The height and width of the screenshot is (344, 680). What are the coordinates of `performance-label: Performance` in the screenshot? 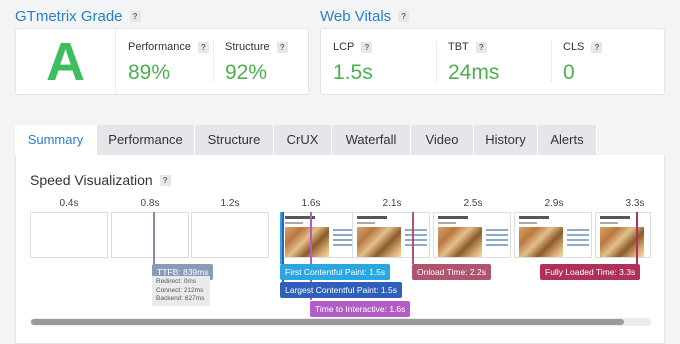 It's located at (159, 47).